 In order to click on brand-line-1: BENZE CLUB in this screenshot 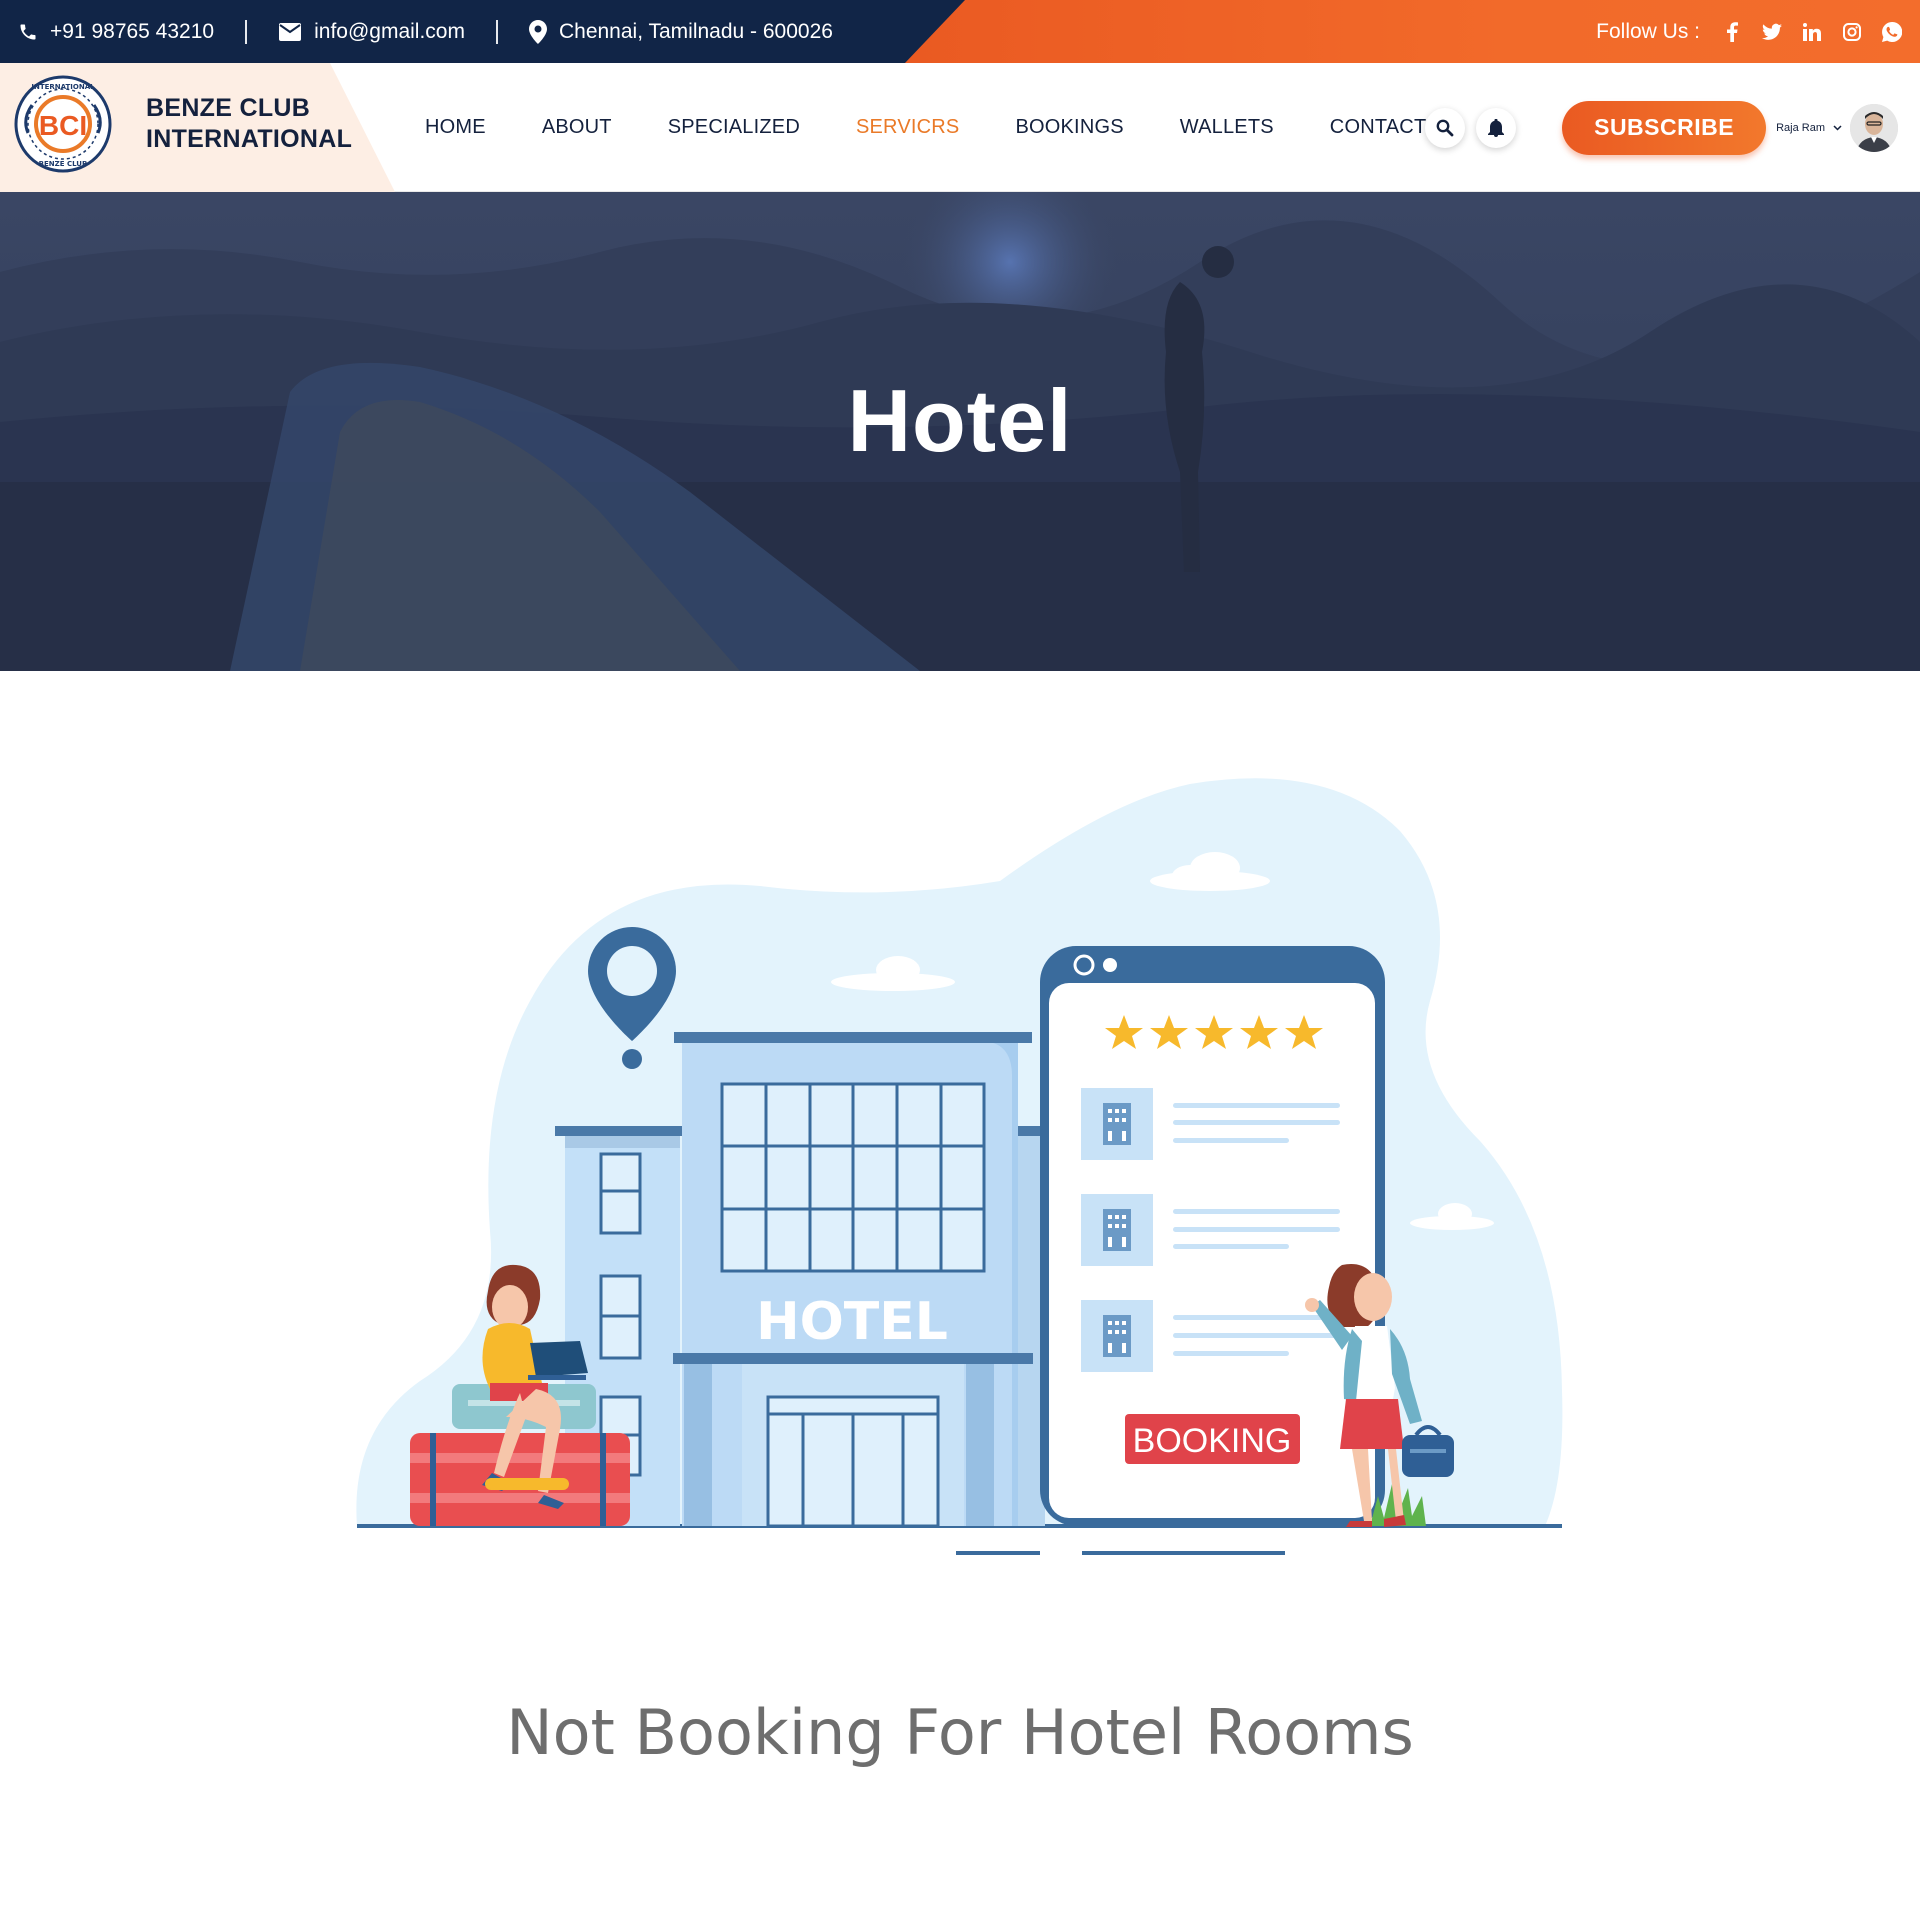, I will do `click(228, 108)`.